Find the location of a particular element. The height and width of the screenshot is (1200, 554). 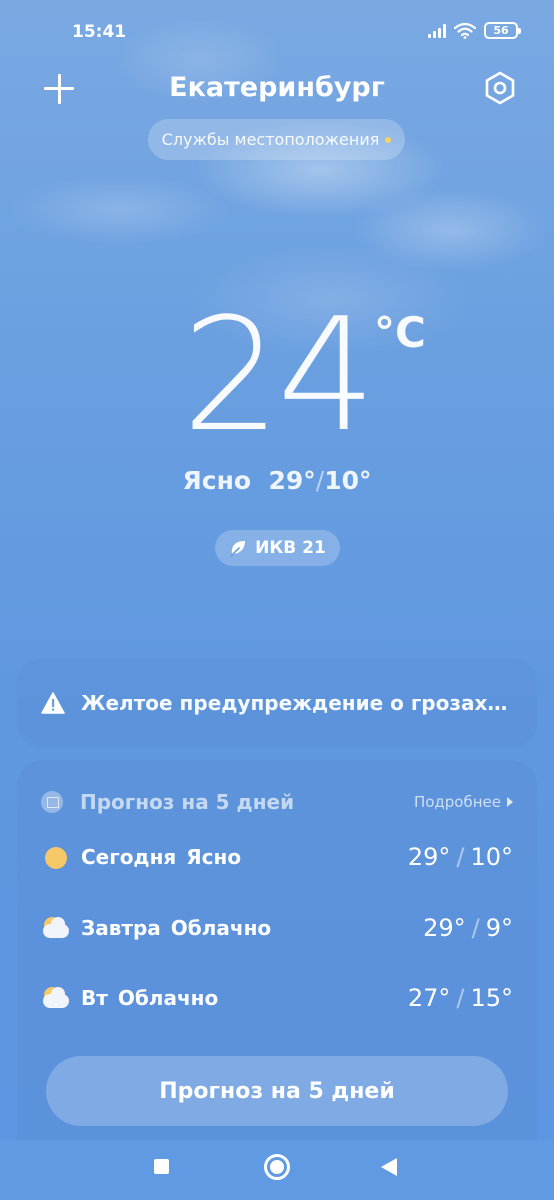

current-condition: Ясно 29°/10° is located at coordinates (277, 480).